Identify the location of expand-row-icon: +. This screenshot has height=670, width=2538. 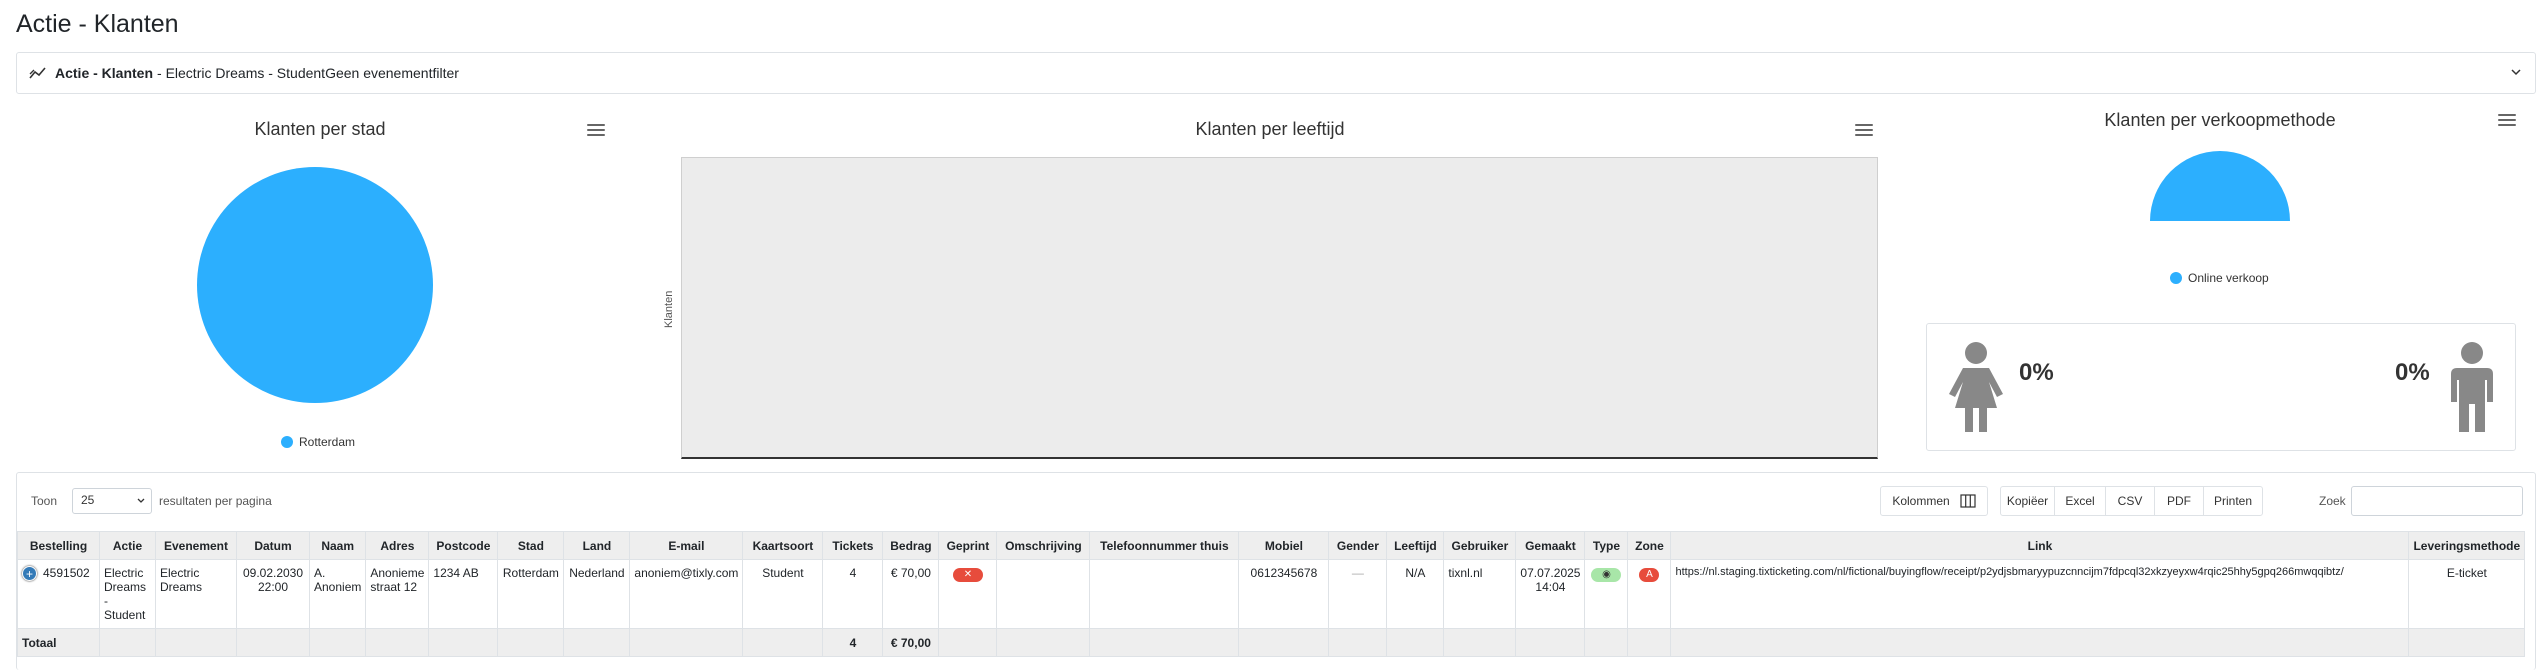
(29, 574).